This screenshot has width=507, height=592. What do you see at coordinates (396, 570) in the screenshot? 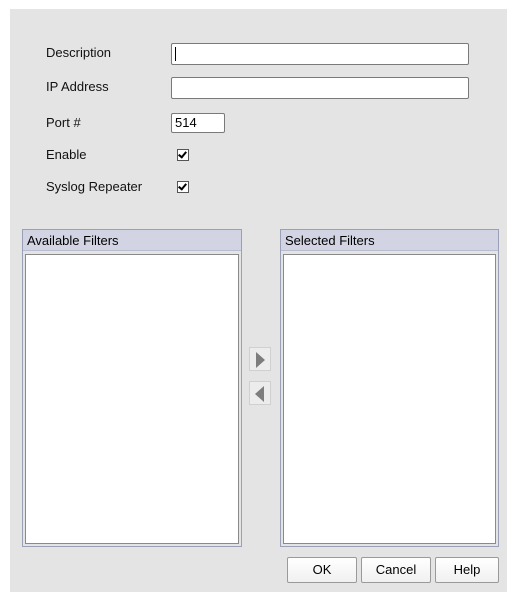
I see `cancel-button: Cancel` at bounding box center [396, 570].